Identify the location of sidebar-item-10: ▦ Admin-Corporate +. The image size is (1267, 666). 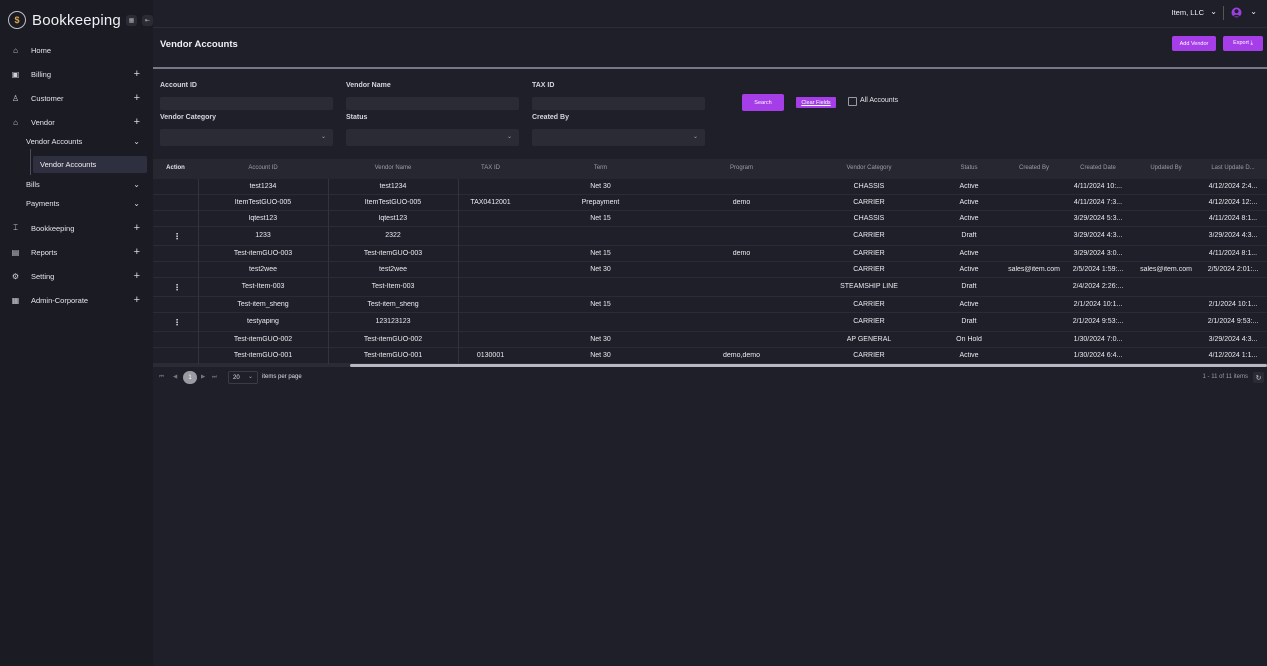
(76, 300).